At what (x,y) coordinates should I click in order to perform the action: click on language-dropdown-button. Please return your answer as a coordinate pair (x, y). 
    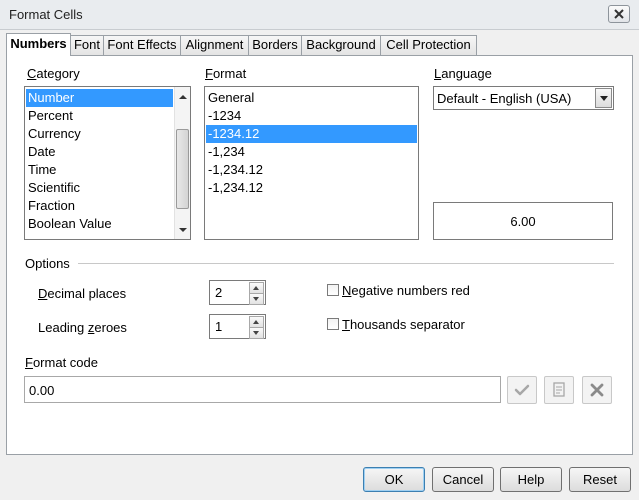
    Looking at the image, I should click on (603, 98).